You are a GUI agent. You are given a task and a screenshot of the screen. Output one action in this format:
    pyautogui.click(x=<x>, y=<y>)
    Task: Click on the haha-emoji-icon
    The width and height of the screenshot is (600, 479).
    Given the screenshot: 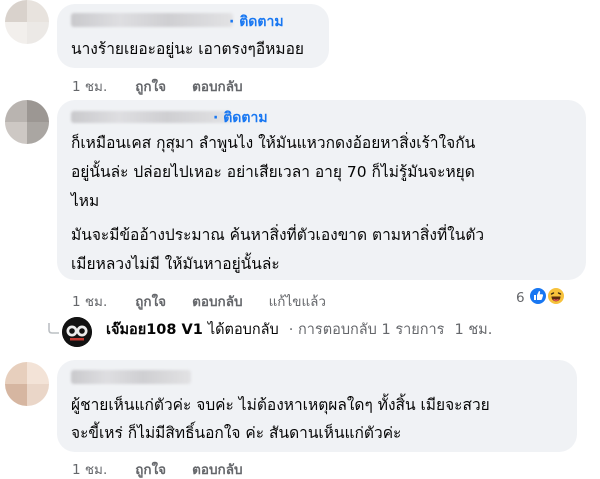 What is the action you would take?
    pyautogui.click(x=556, y=296)
    